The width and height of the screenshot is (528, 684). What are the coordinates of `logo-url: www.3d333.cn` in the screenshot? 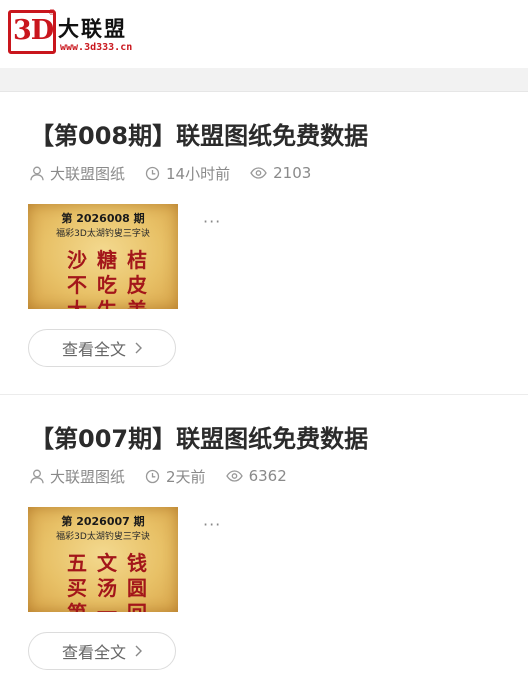 It's located at (96, 47).